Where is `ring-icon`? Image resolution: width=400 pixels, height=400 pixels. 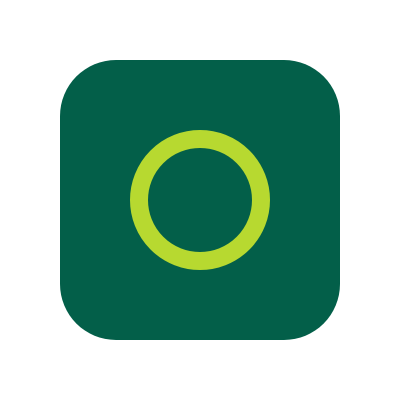
ring-icon is located at coordinates (200, 200).